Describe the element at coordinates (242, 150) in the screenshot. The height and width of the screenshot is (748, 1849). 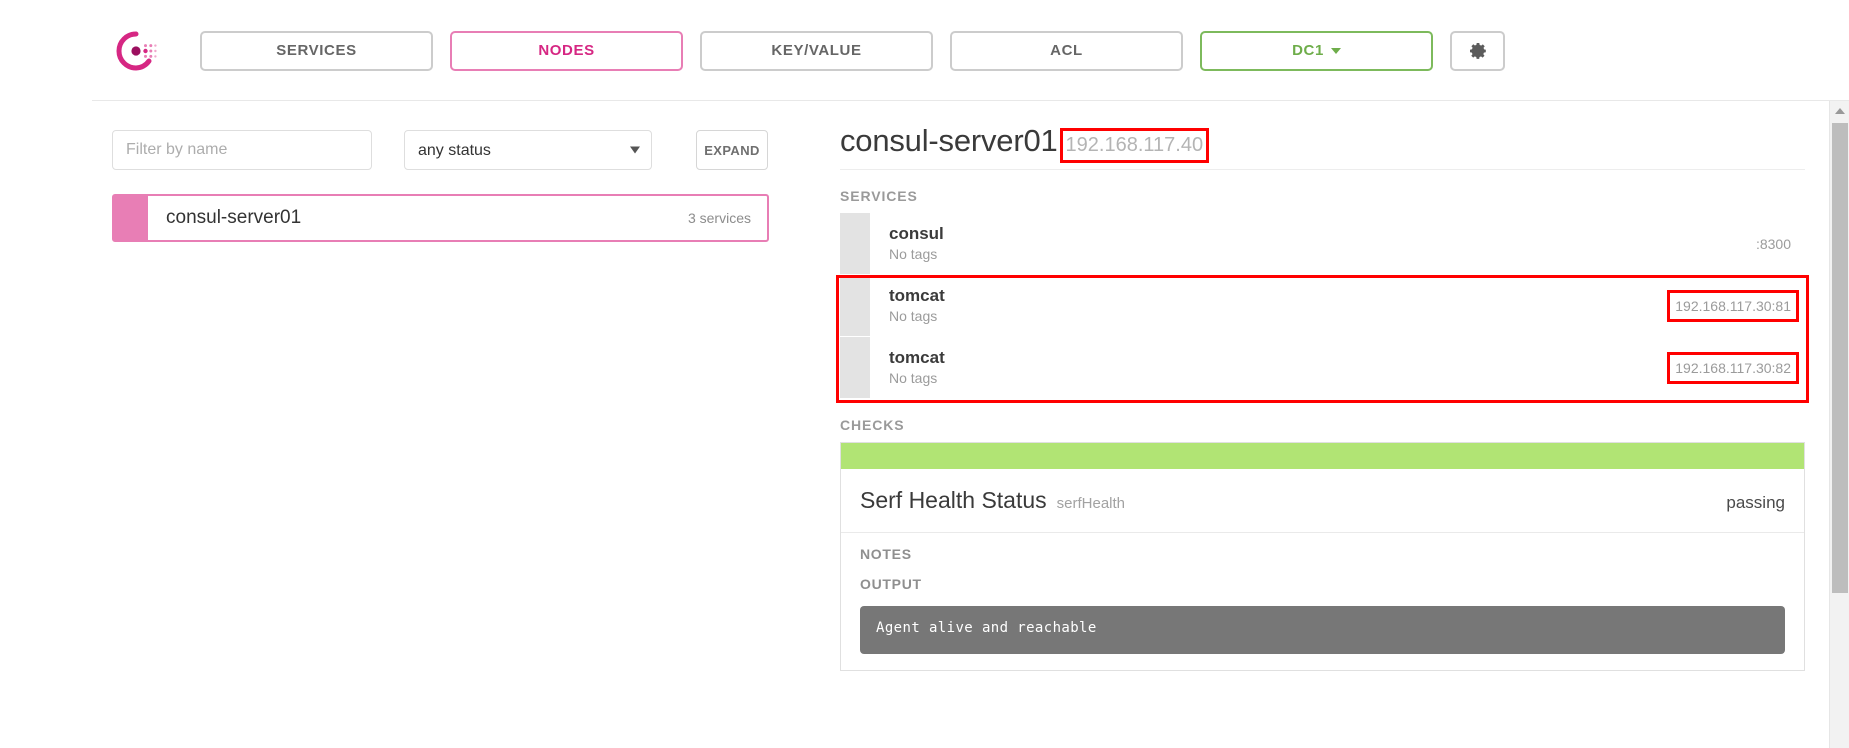
I see `filter-by-name-input` at that location.